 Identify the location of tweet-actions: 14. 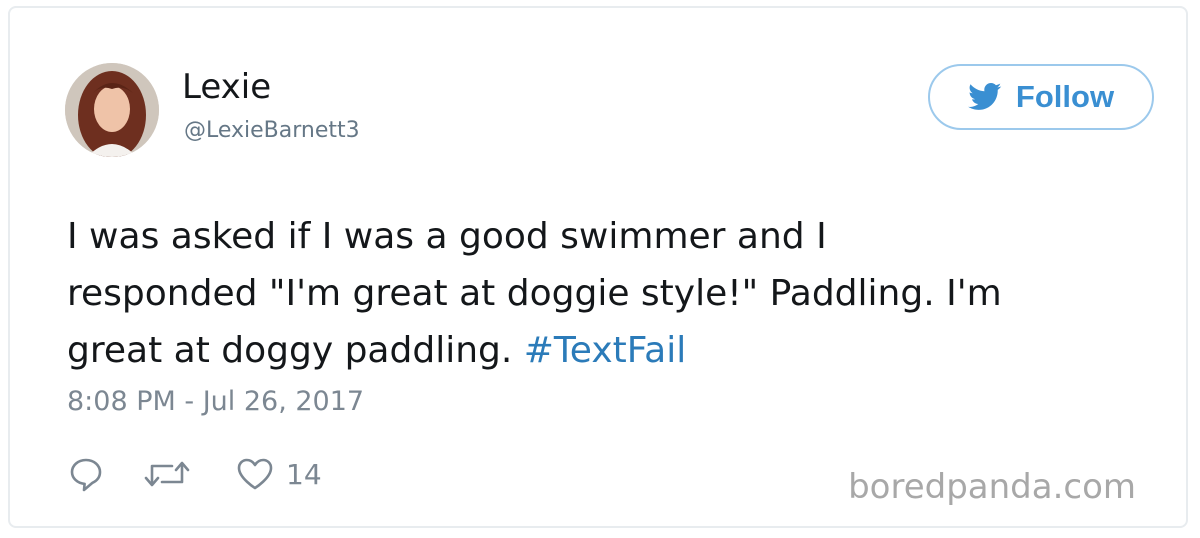
(195, 474).